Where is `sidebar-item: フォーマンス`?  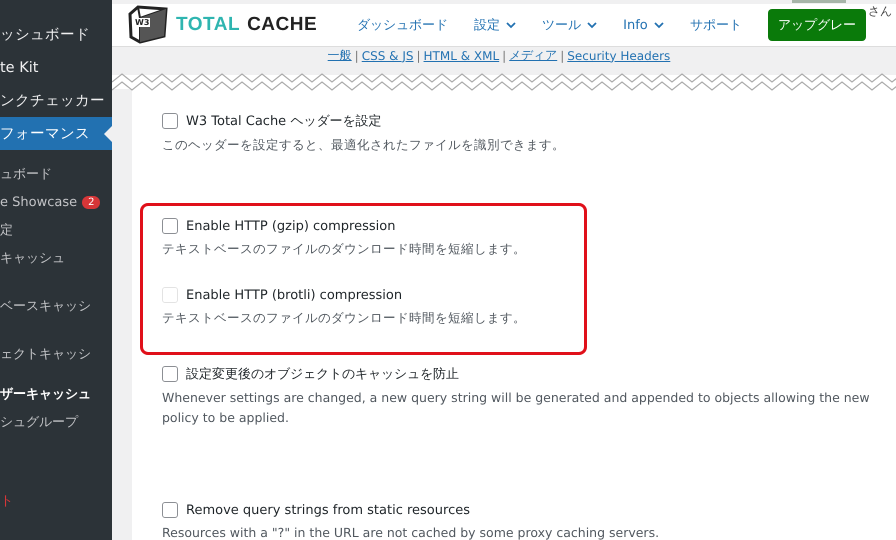
sidebar-item: フォーマンス is located at coordinates (56, 133).